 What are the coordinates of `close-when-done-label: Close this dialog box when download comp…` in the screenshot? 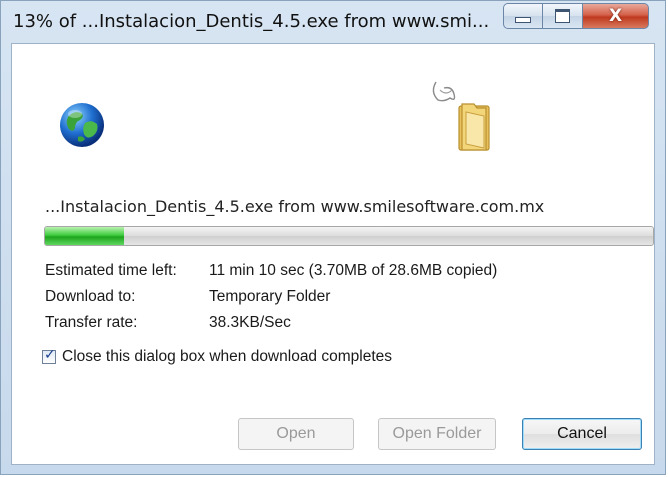 It's located at (227, 357).